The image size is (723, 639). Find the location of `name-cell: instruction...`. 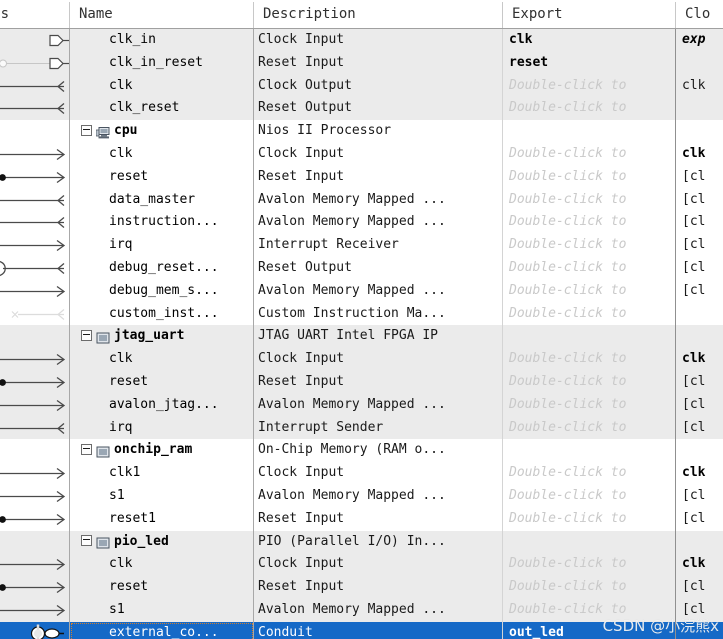

name-cell: instruction... is located at coordinates (162, 222).